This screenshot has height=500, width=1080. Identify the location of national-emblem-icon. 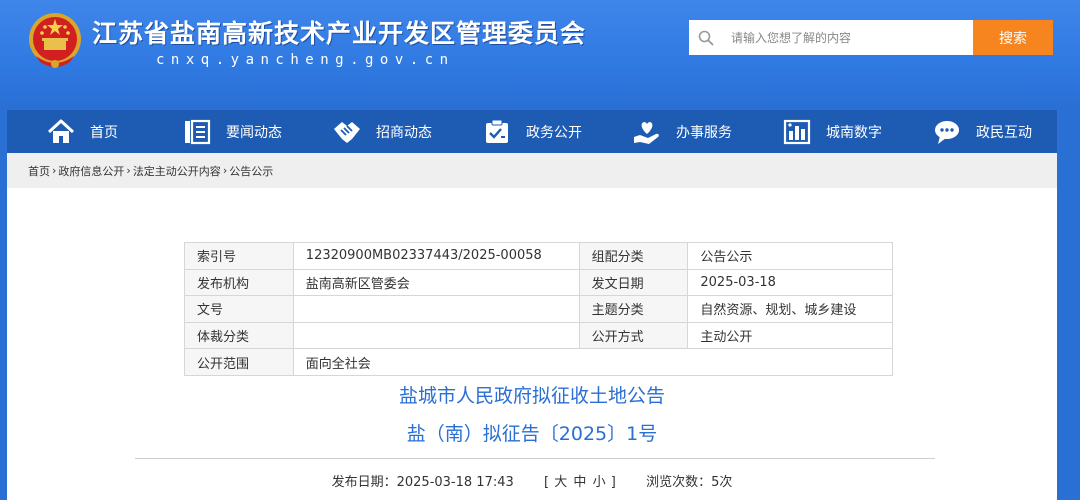
(55, 41).